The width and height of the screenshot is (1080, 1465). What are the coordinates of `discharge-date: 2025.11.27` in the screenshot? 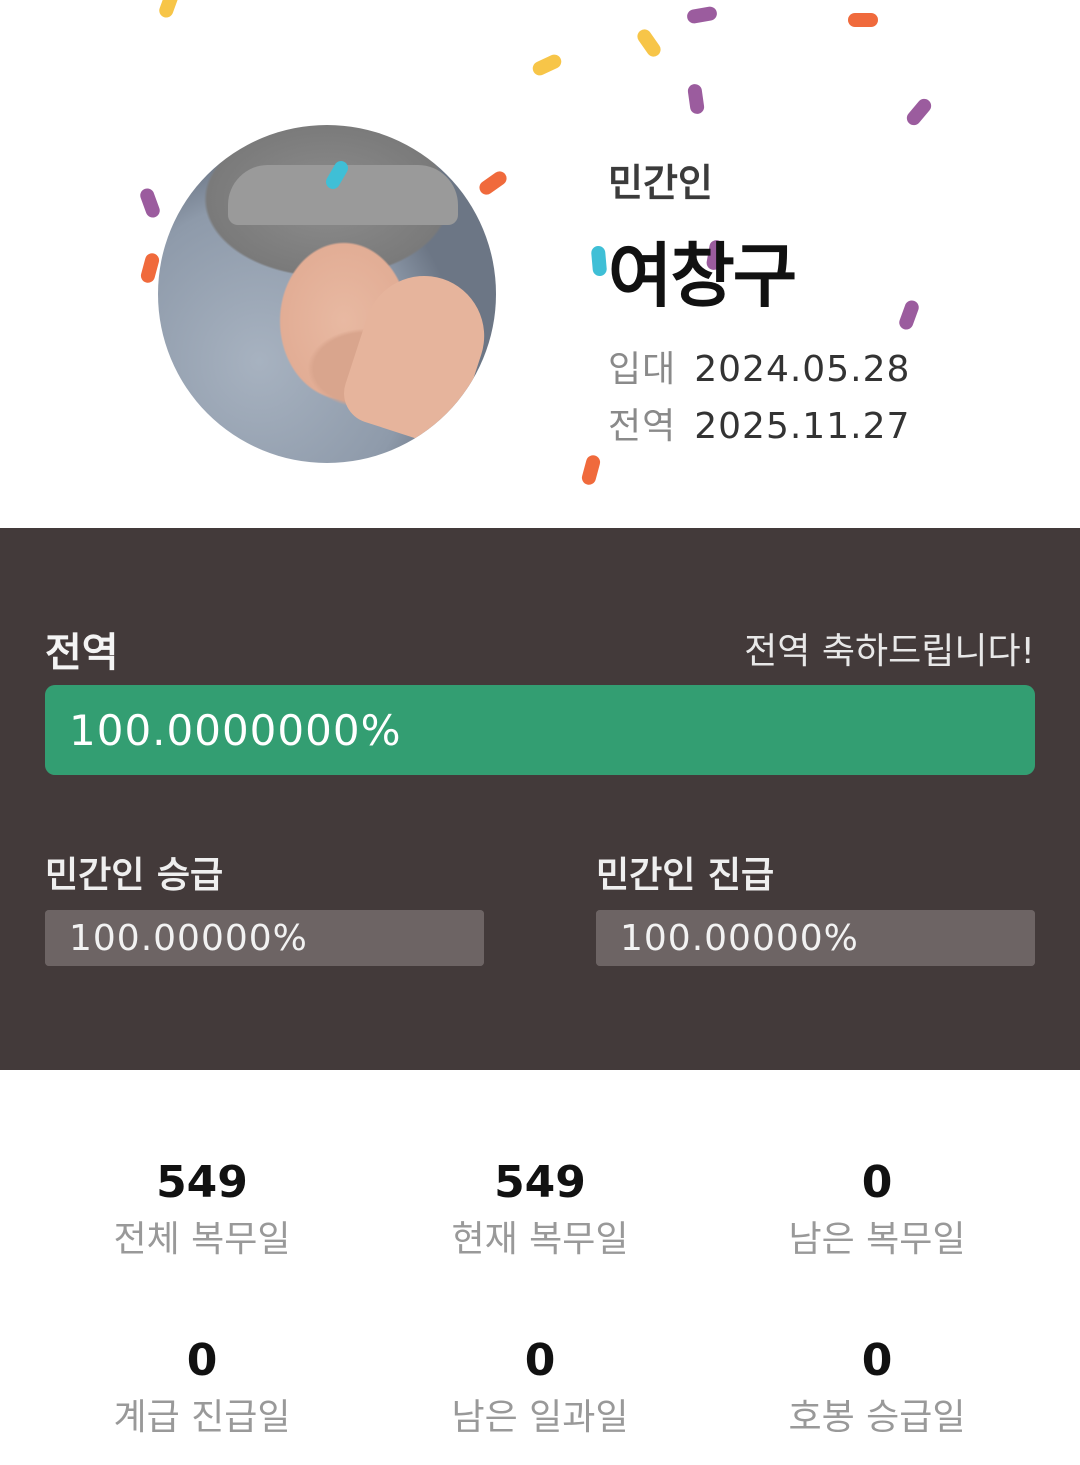 It's located at (802, 426).